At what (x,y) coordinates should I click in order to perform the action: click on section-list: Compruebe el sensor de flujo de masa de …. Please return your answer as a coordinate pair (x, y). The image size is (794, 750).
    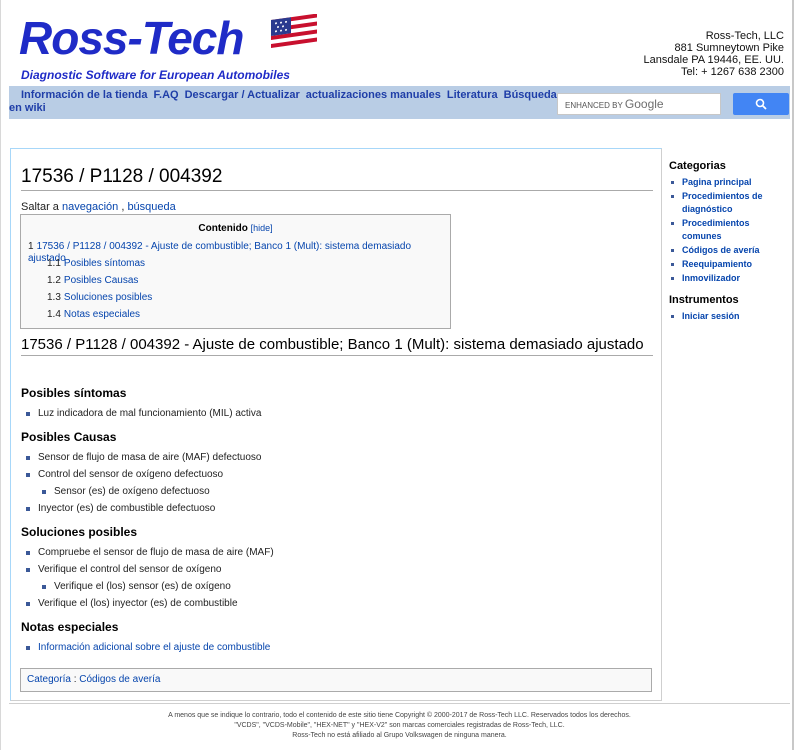
    Looking at the image, I should click on (147, 580).